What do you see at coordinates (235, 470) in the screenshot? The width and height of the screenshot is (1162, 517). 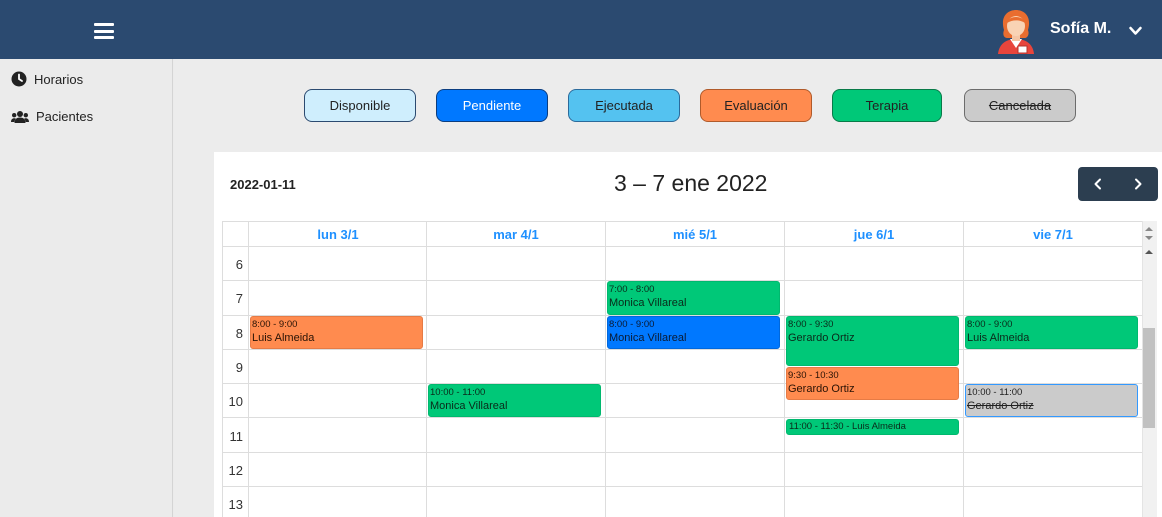 I see `hour-label: 12` at bounding box center [235, 470].